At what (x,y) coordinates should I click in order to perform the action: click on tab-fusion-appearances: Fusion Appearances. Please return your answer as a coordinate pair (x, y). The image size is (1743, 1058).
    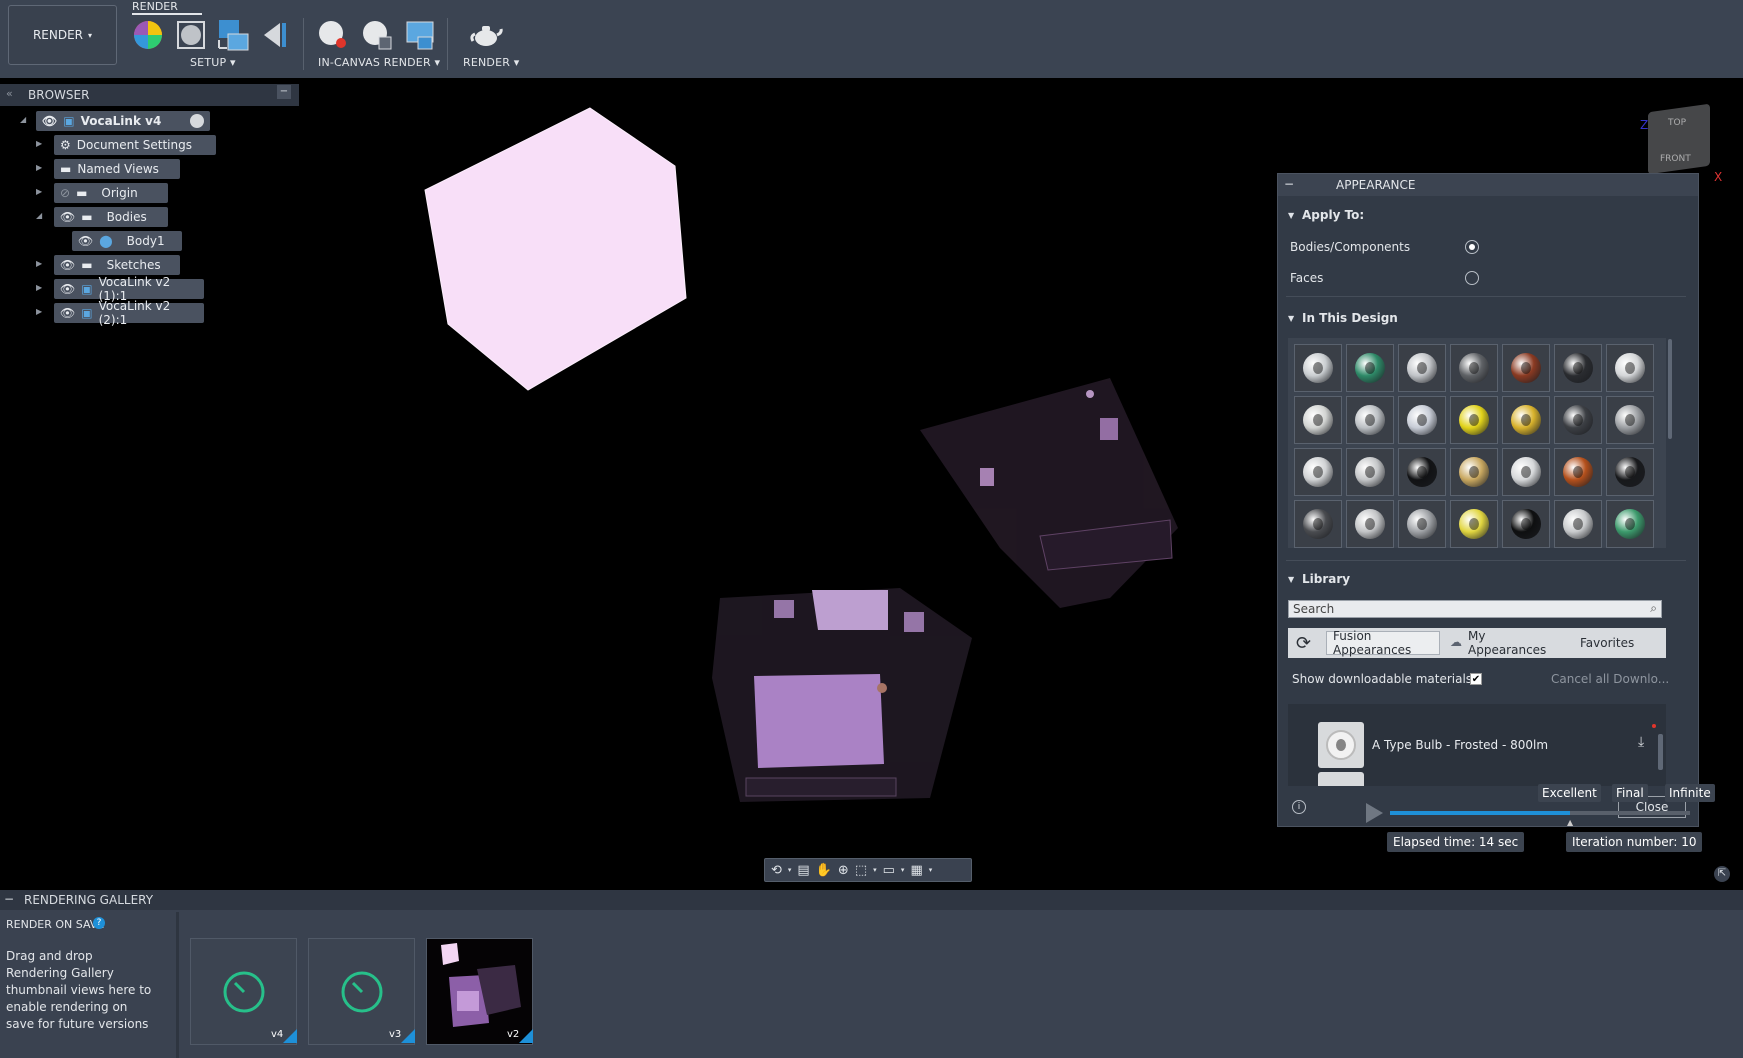
    Looking at the image, I should click on (1383, 643).